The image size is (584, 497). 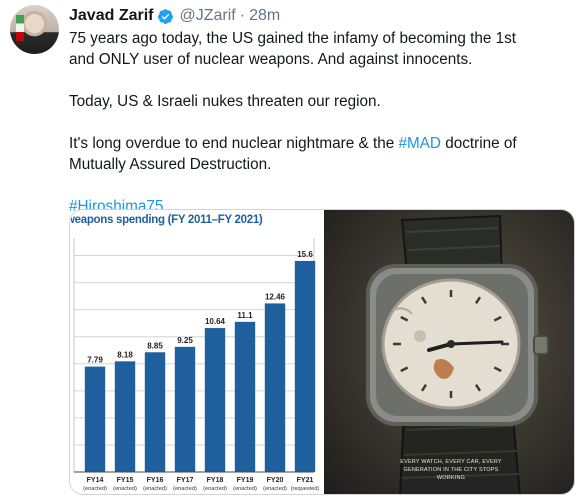 What do you see at coordinates (125, 480) in the screenshot?
I see `x-tick-label: FY15` at bounding box center [125, 480].